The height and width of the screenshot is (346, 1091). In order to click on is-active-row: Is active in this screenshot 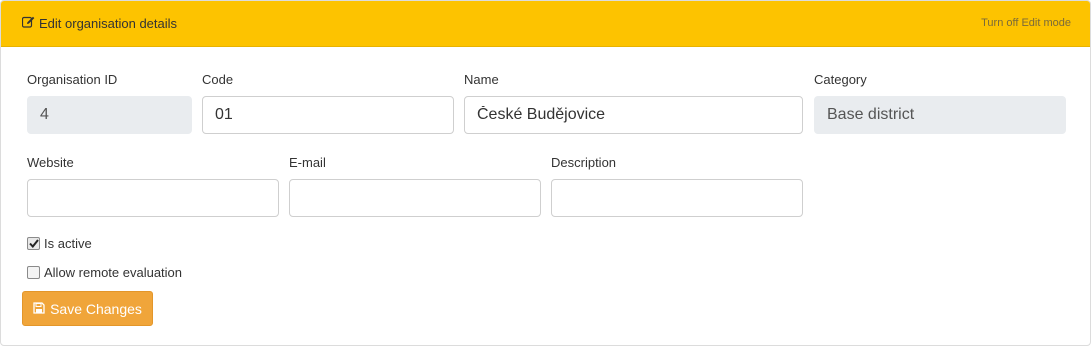, I will do `click(59, 243)`.